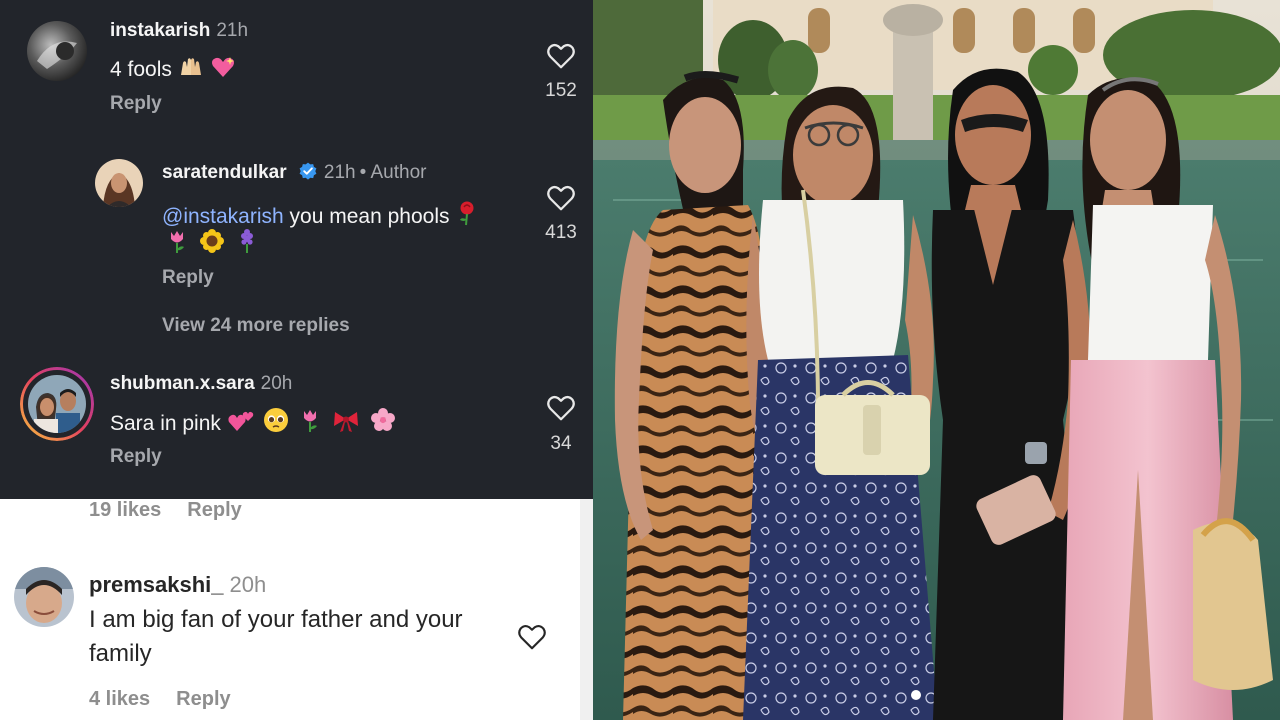 This screenshot has width=1280, height=720. What do you see at coordinates (173, 68) in the screenshot?
I see `comment-text: 4 fools` at bounding box center [173, 68].